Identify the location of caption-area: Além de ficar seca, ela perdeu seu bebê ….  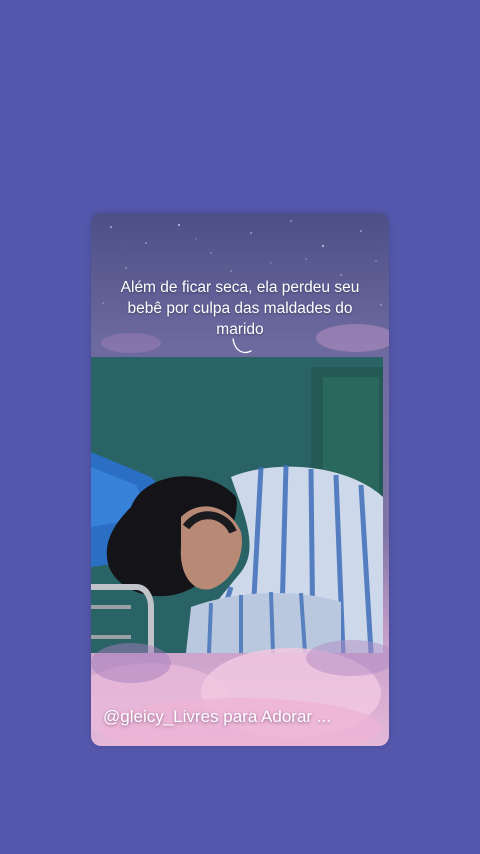
(240, 285).